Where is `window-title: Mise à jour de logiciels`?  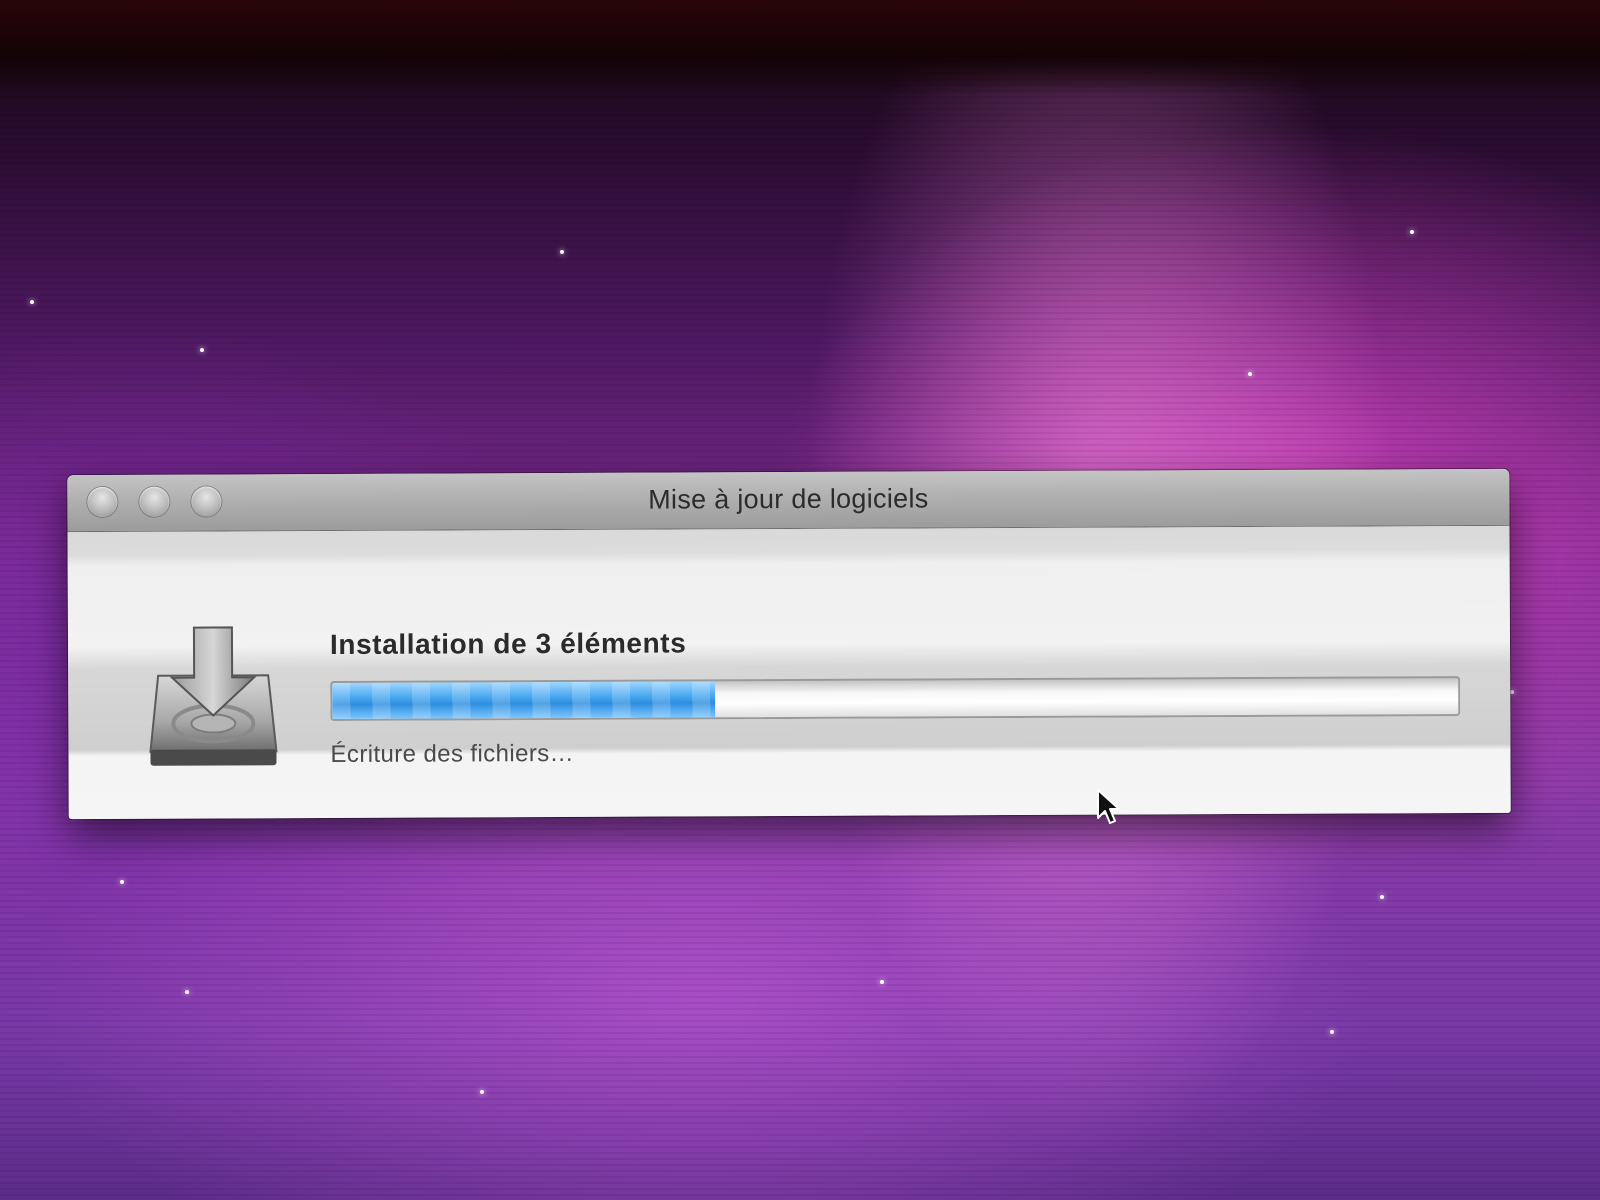 window-title: Mise à jour de logiciels is located at coordinates (788, 499).